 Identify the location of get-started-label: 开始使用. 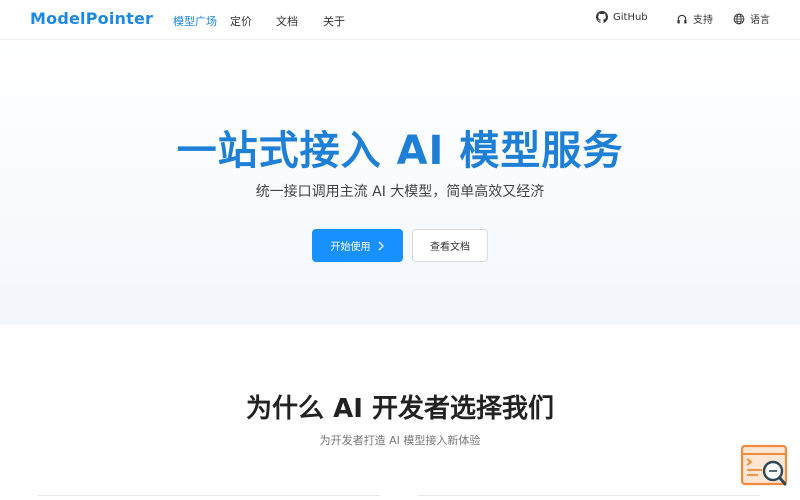
(350, 247).